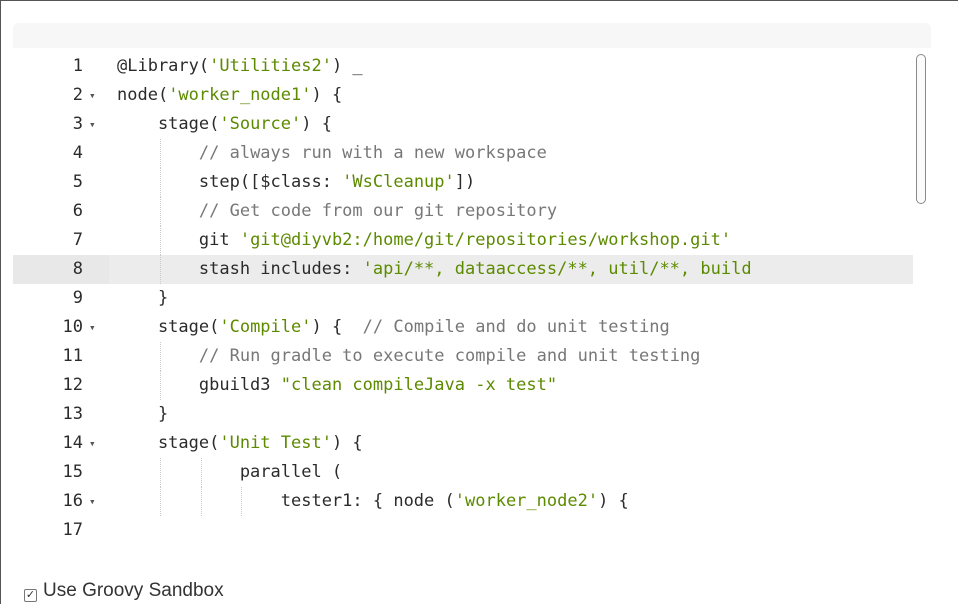 The image size is (959, 610). I want to click on line-number: 10, so click(72, 327).